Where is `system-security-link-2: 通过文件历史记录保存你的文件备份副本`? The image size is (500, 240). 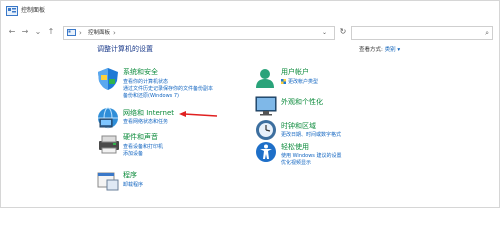
system-security-link-2: 通过文件历史记录保存你的文件备份副本 is located at coordinates (168, 89).